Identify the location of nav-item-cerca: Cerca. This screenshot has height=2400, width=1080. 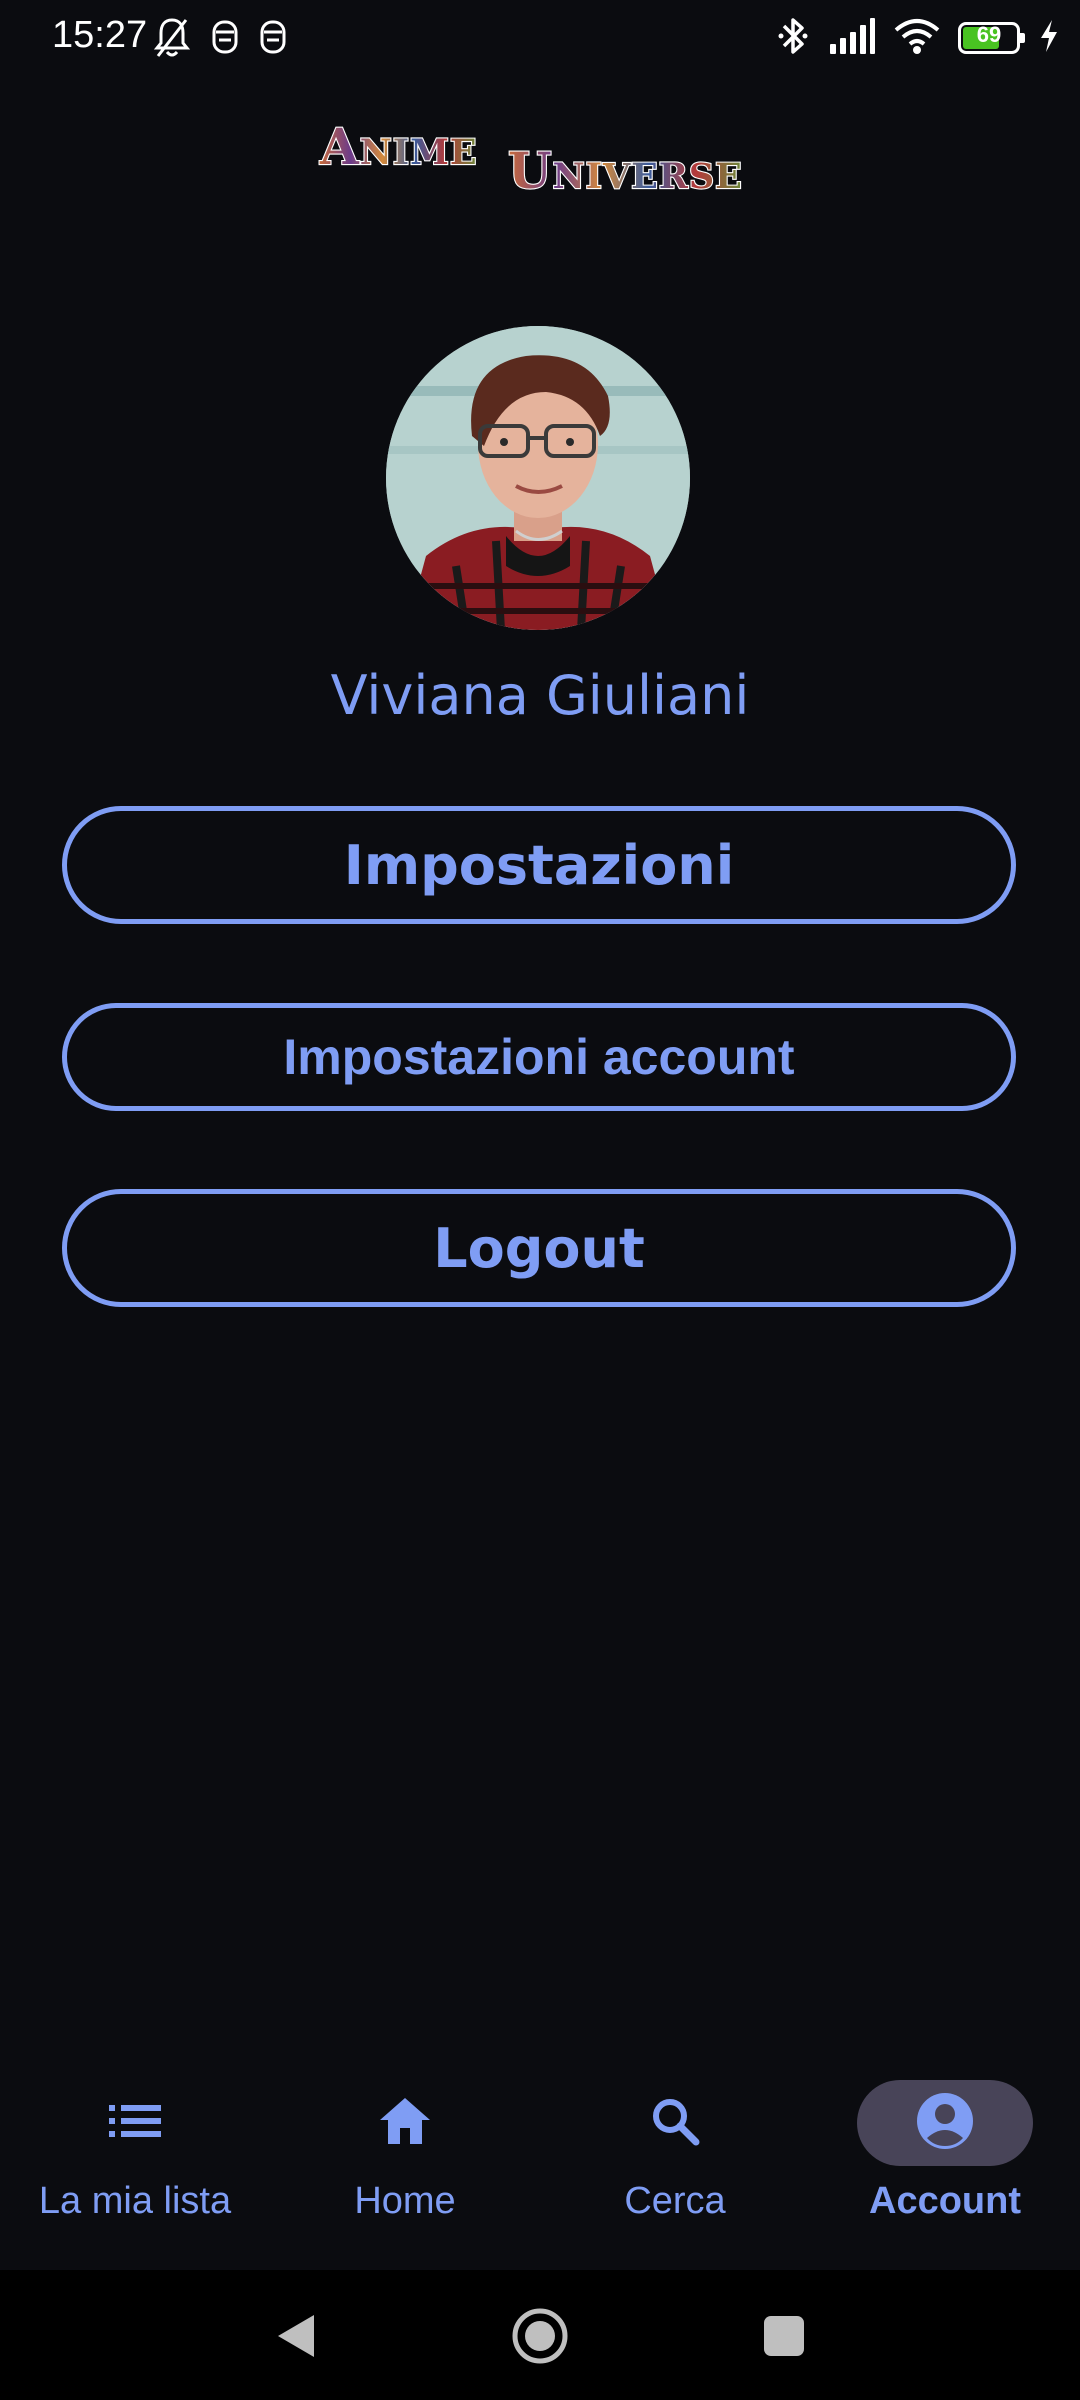
(675, 2170).